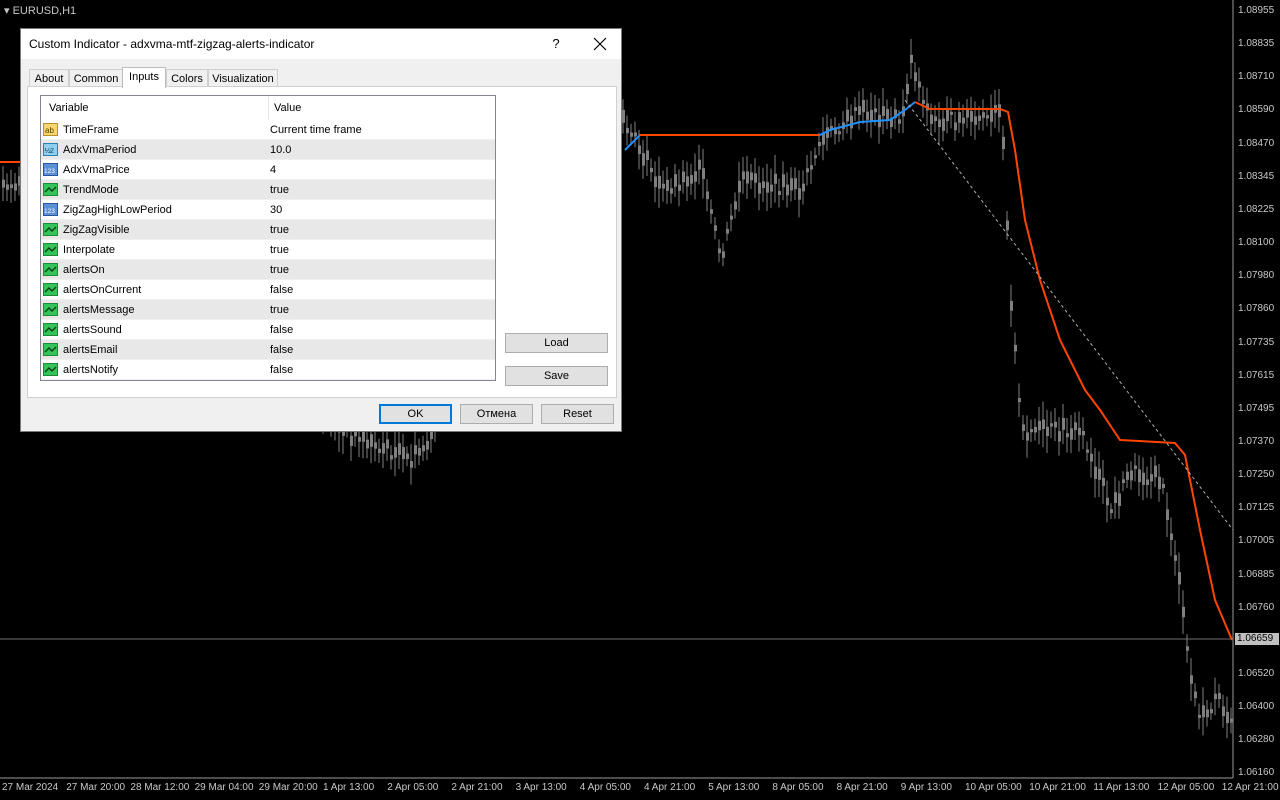 This screenshot has width=1280, height=800. I want to click on variable-value: Current time frame, so click(316, 130).